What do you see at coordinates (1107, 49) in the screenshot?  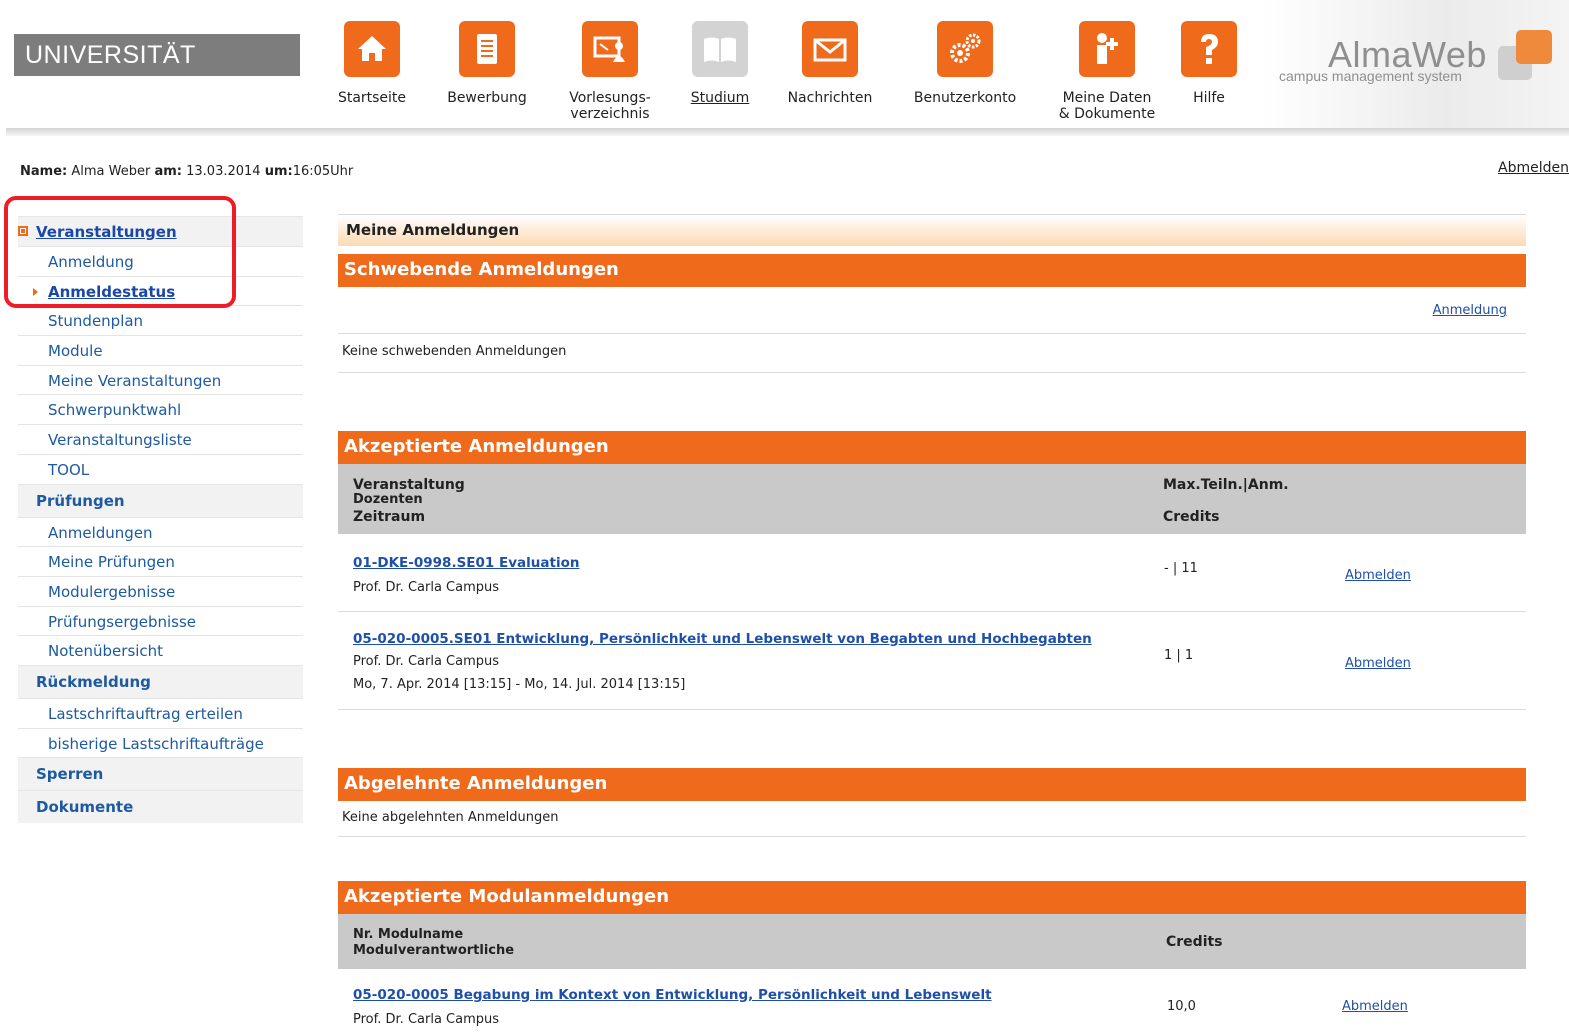 I see `user-documents-icon` at bounding box center [1107, 49].